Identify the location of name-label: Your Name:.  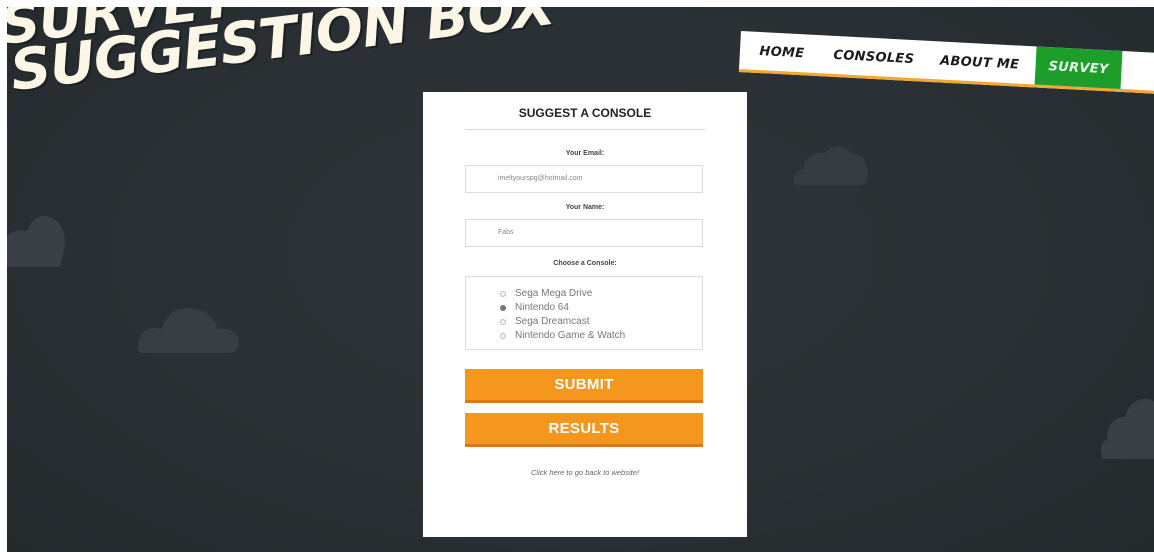
(585, 207).